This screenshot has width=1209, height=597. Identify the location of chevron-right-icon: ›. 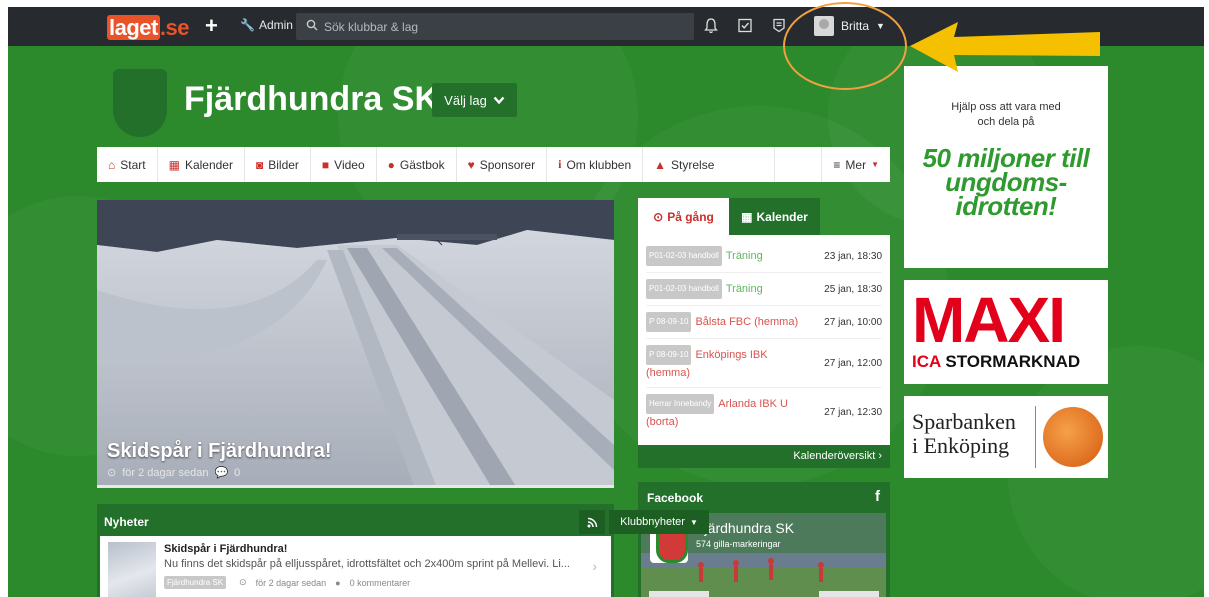
(594, 566).